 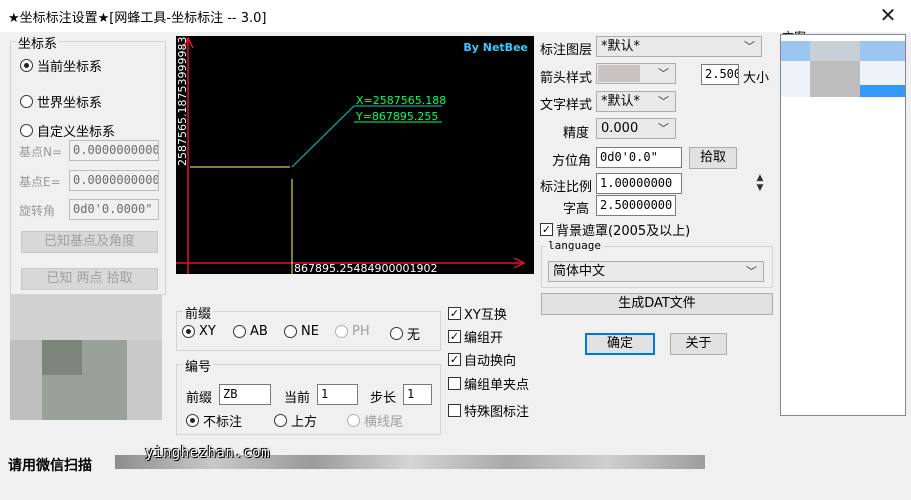 What do you see at coordinates (417, 394) in the screenshot?
I see `step-input: 1` at bounding box center [417, 394].